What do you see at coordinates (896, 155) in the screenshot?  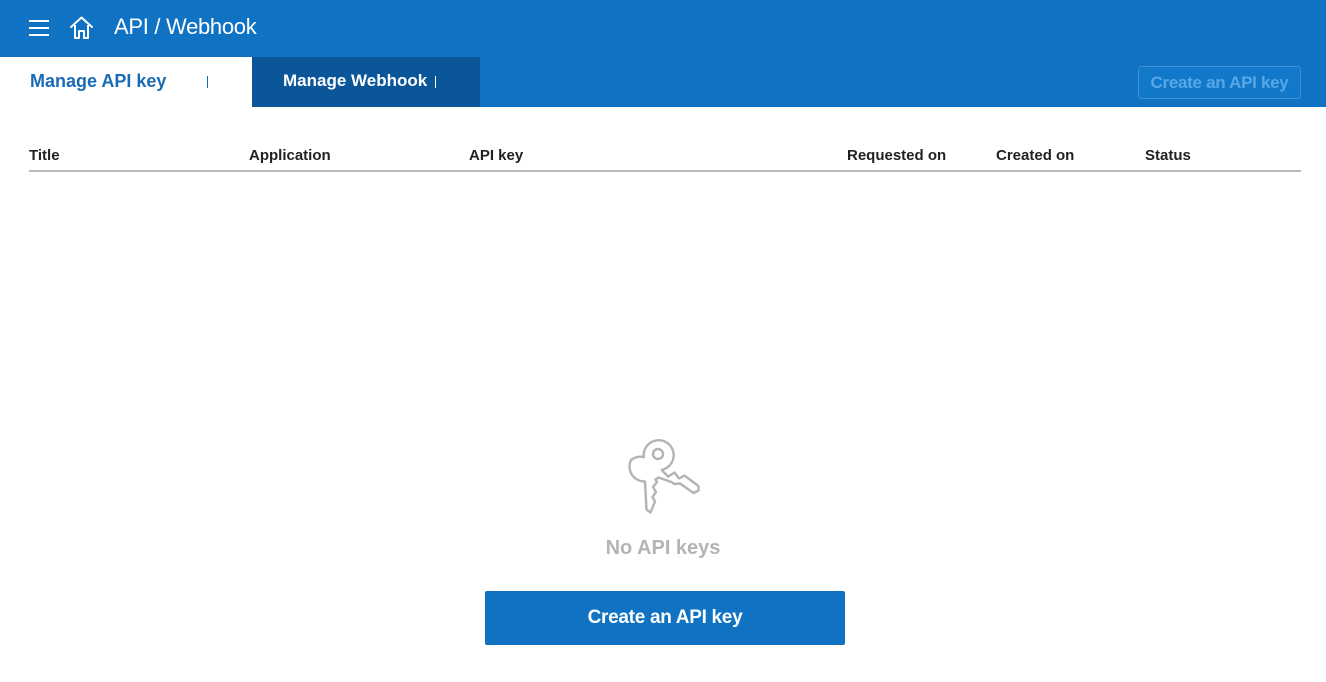 I see `column-header-requested-on: Requested on` at bounding box center [896, 155].